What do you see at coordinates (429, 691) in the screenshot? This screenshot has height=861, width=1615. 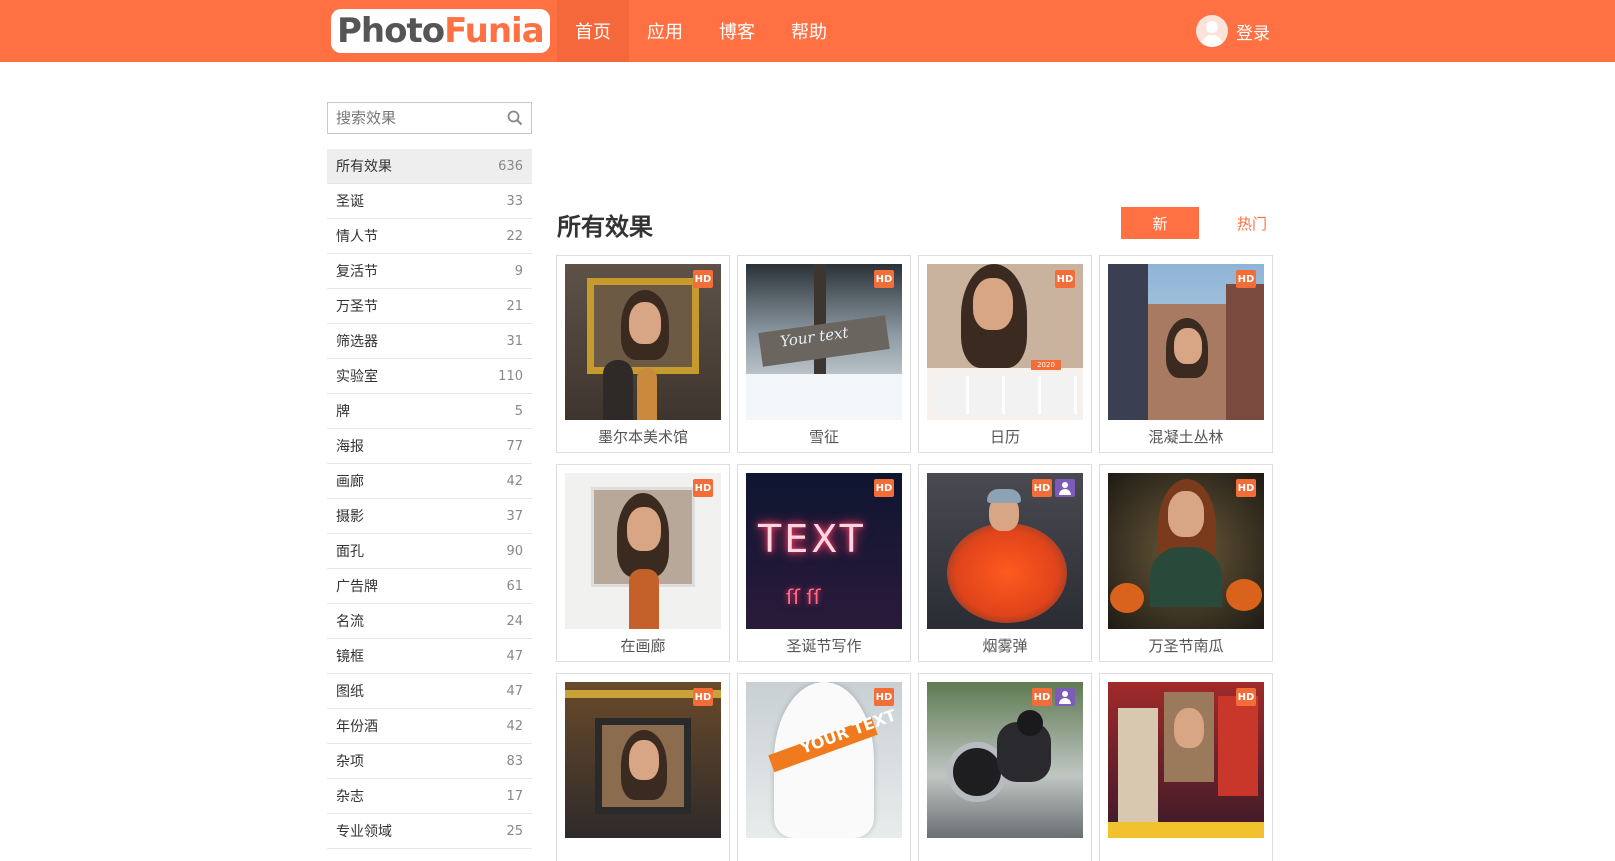 I see `category-item: 图纸 47` at bounding box center [429, 691].